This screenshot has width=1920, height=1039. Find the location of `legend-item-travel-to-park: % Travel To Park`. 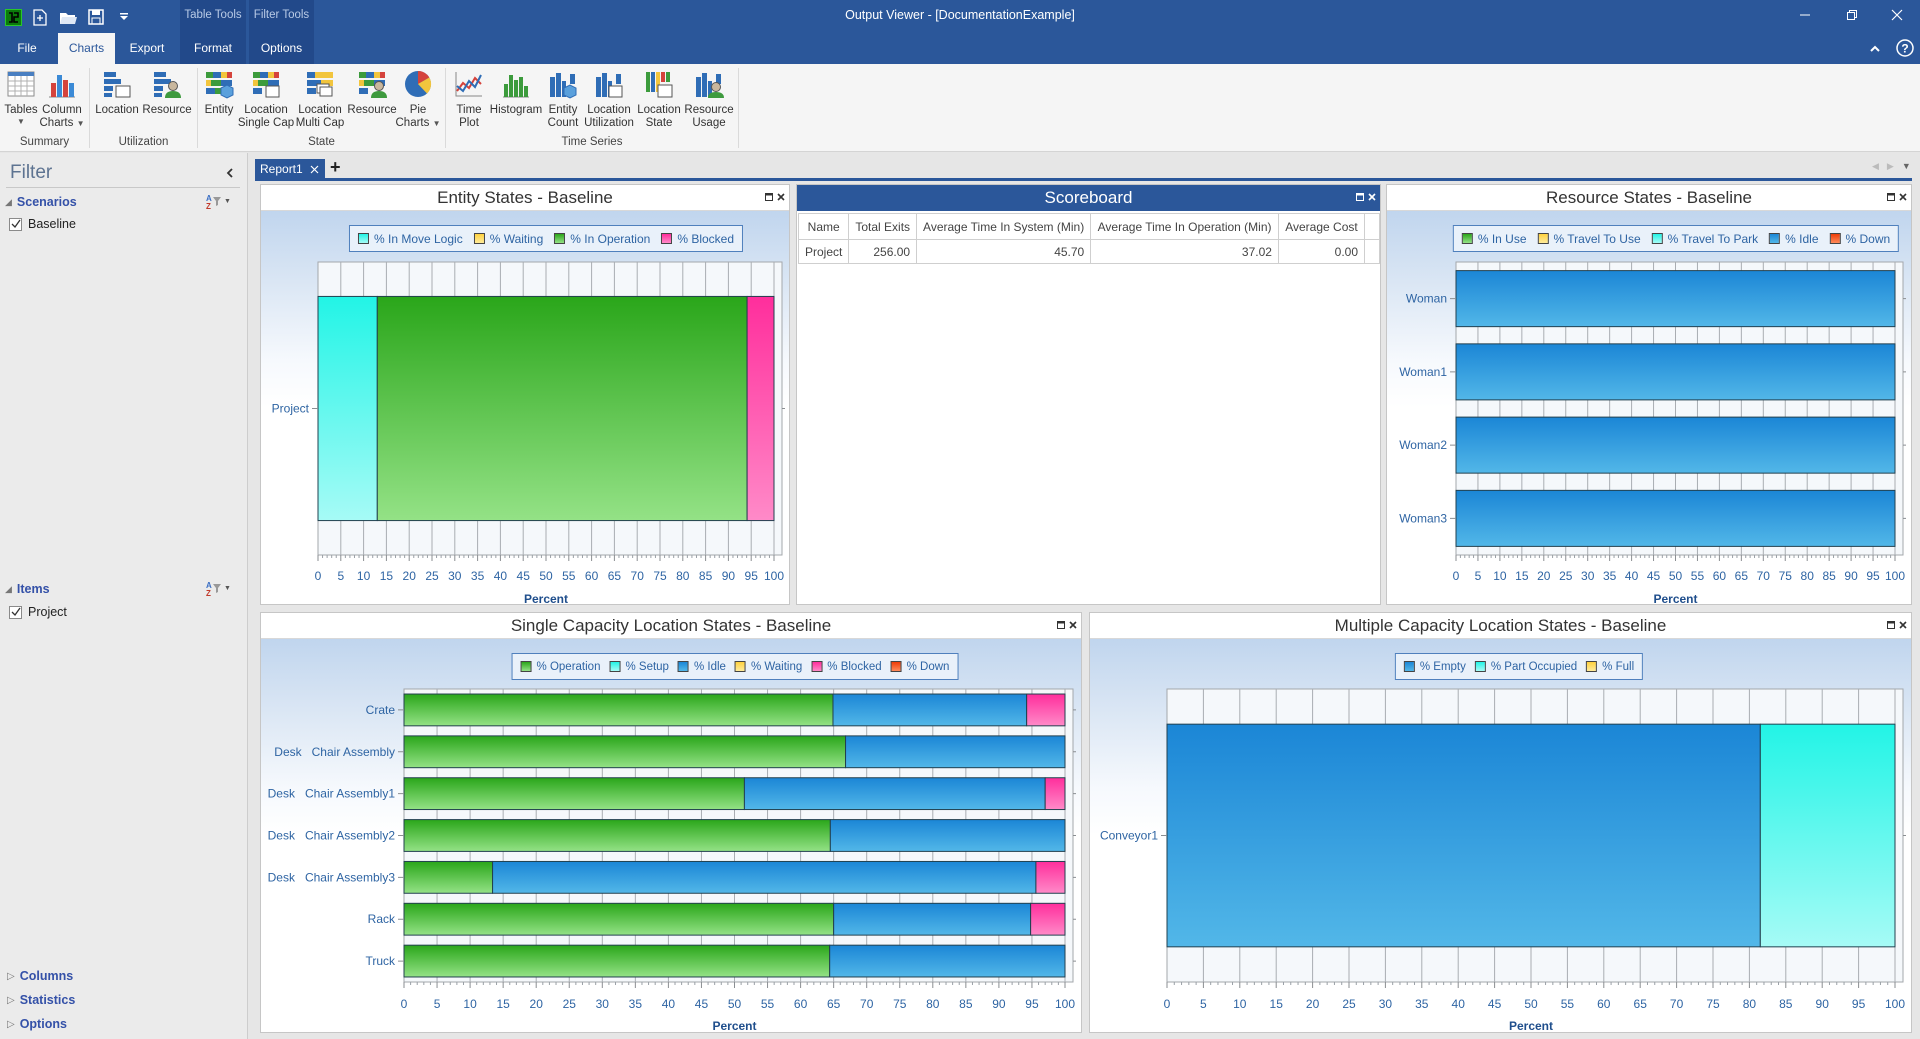

legend-item-travel-to-park: % Travel To Park is located at coordinates (1705, 238).